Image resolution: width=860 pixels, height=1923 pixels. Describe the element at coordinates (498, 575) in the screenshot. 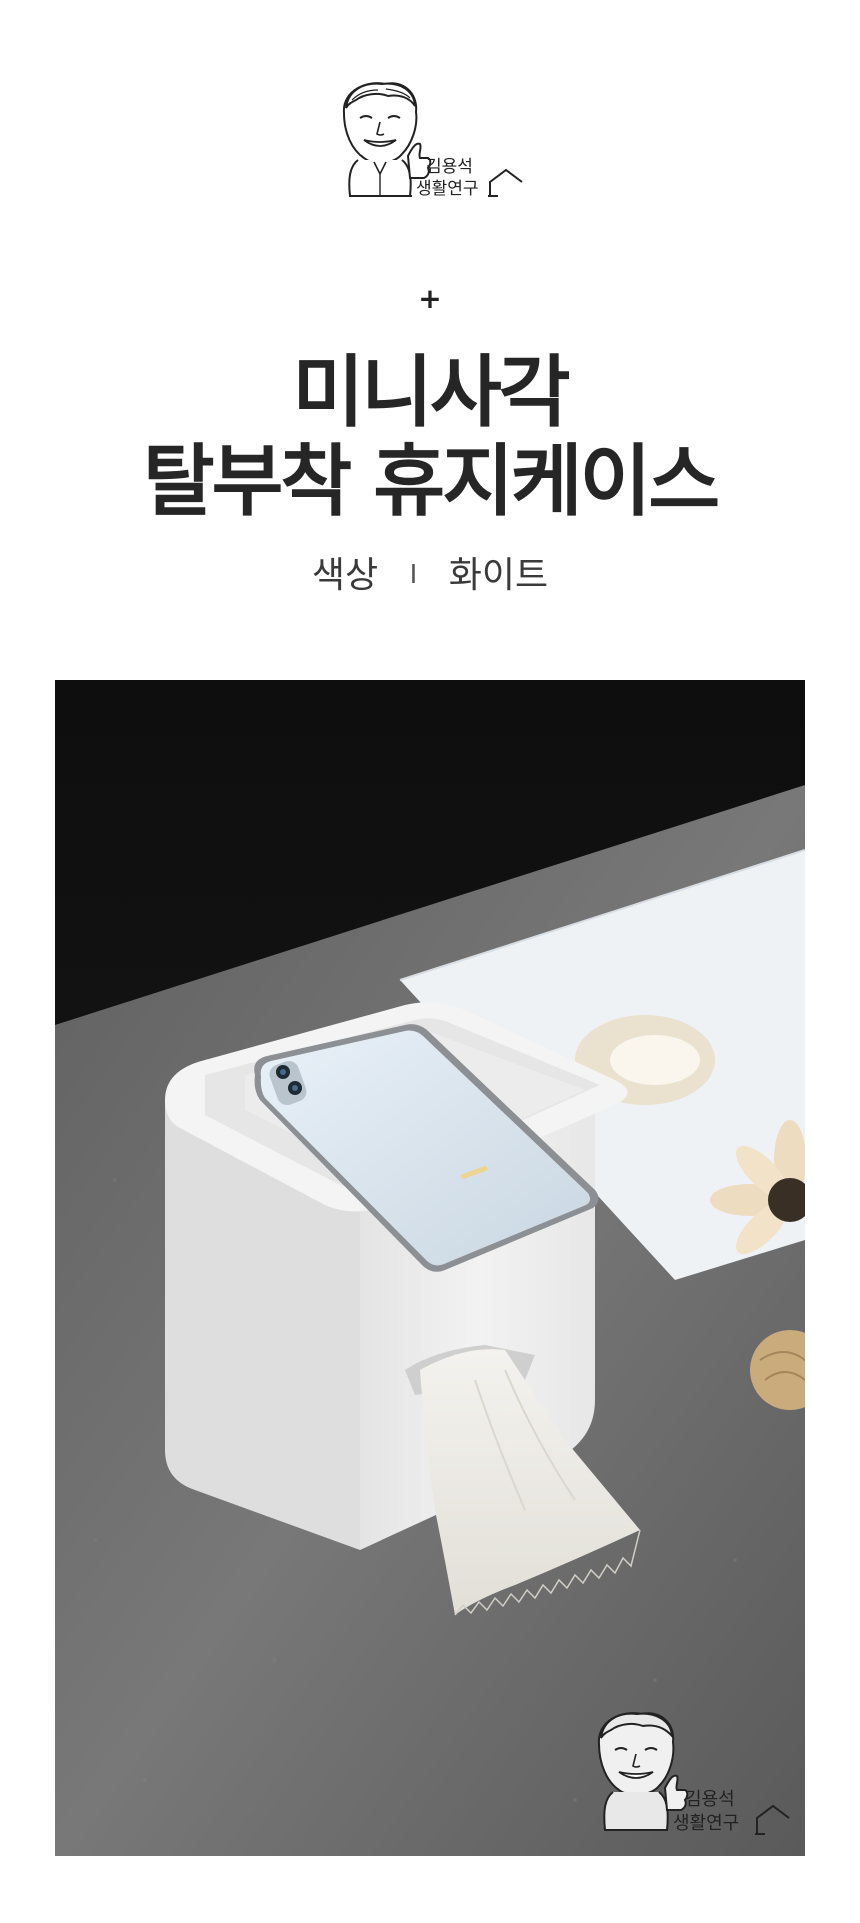

I see `color-value: 화이트` at that location.